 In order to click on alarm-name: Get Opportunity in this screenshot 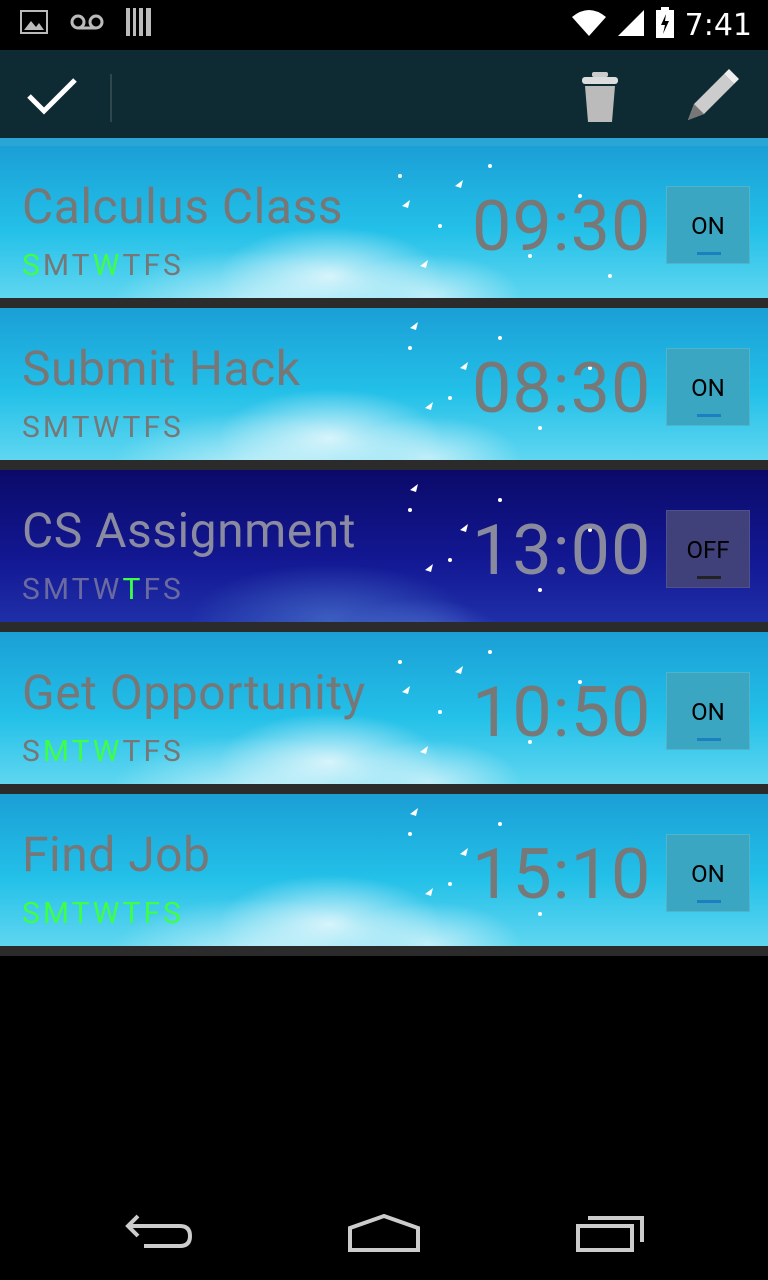, I will do `click(194, 692)`.